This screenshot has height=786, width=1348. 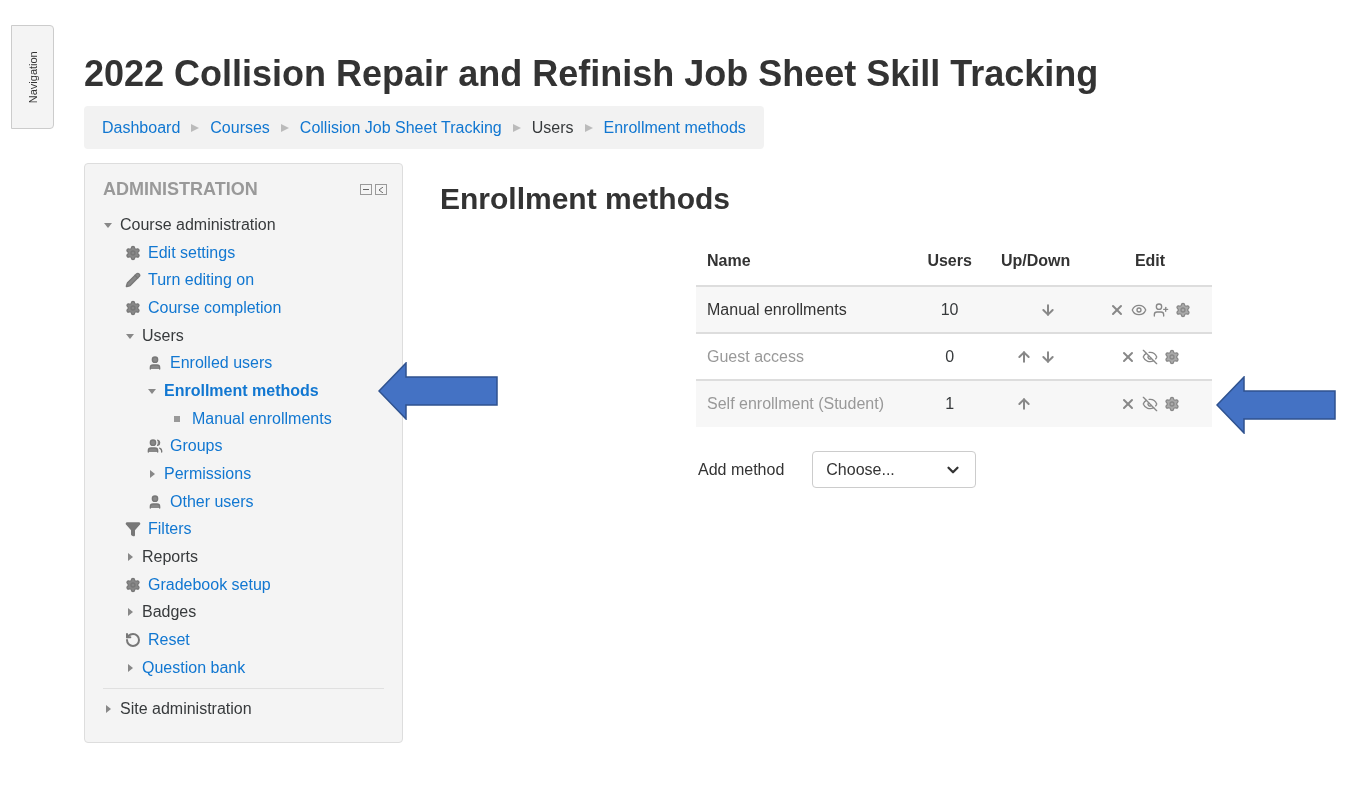 I want to click on nav-link: Turn editing on, so click(x=201, y=280).